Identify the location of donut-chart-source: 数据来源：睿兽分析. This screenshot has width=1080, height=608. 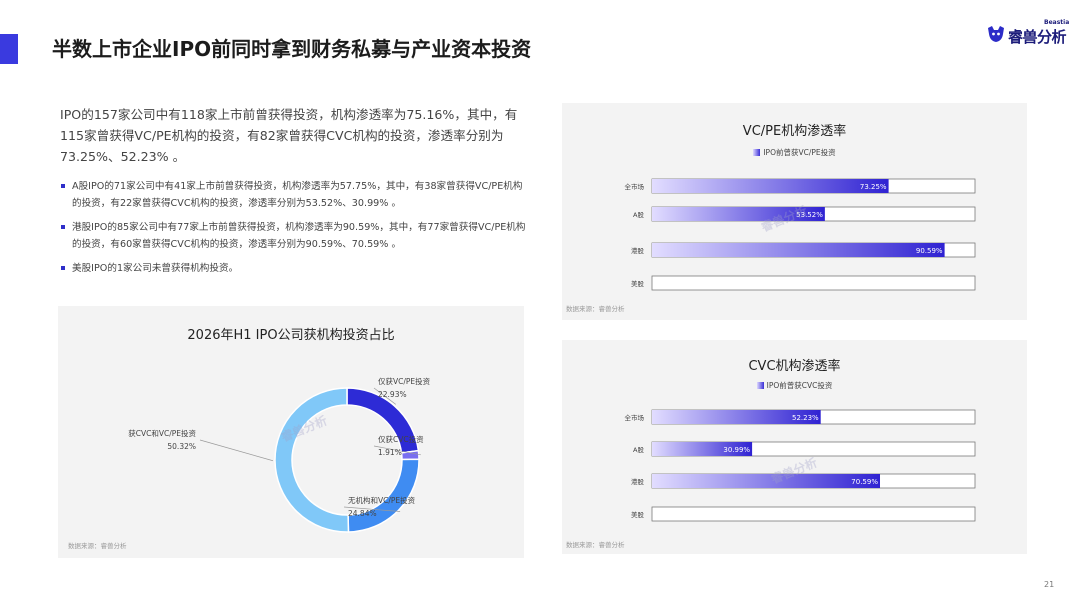
(97, 546).